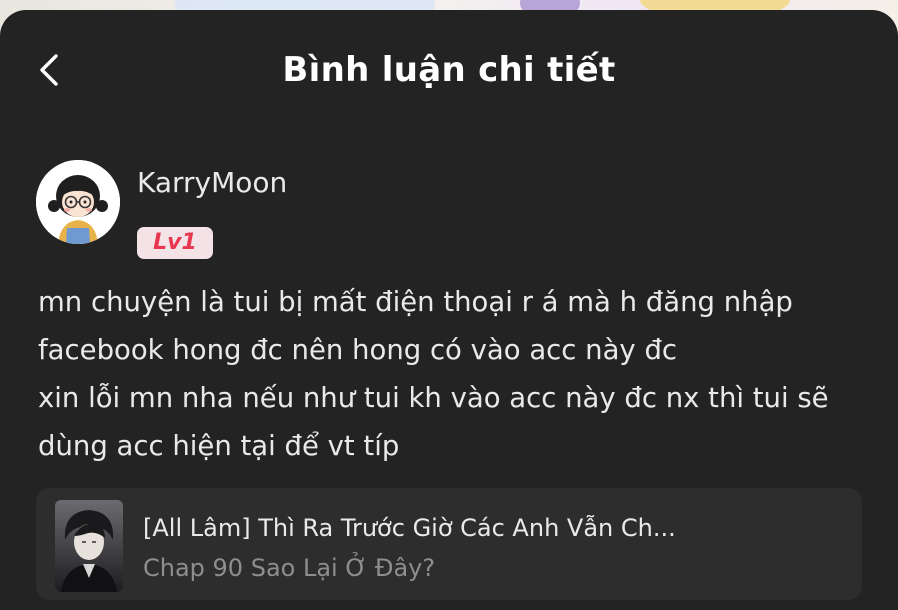 The width and height of the screenshot is (898, 610). I want to click on page-title: Bình luận chi tiết, so click(449, 70).